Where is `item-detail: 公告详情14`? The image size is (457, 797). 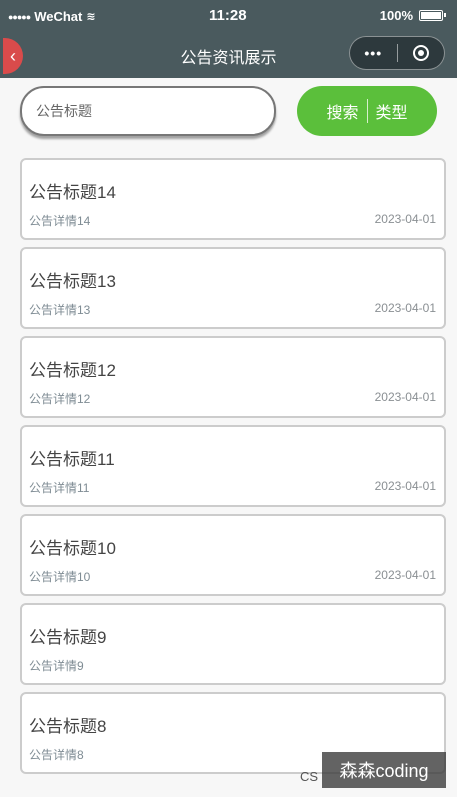 item-detail: 公告详情14 is located at coordinates (60, 221).